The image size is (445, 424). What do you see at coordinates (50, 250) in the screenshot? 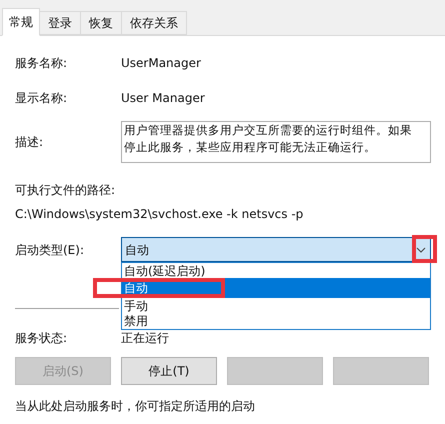
I see `field-label: 启动类型(E):` at bounding box center [50, 250].